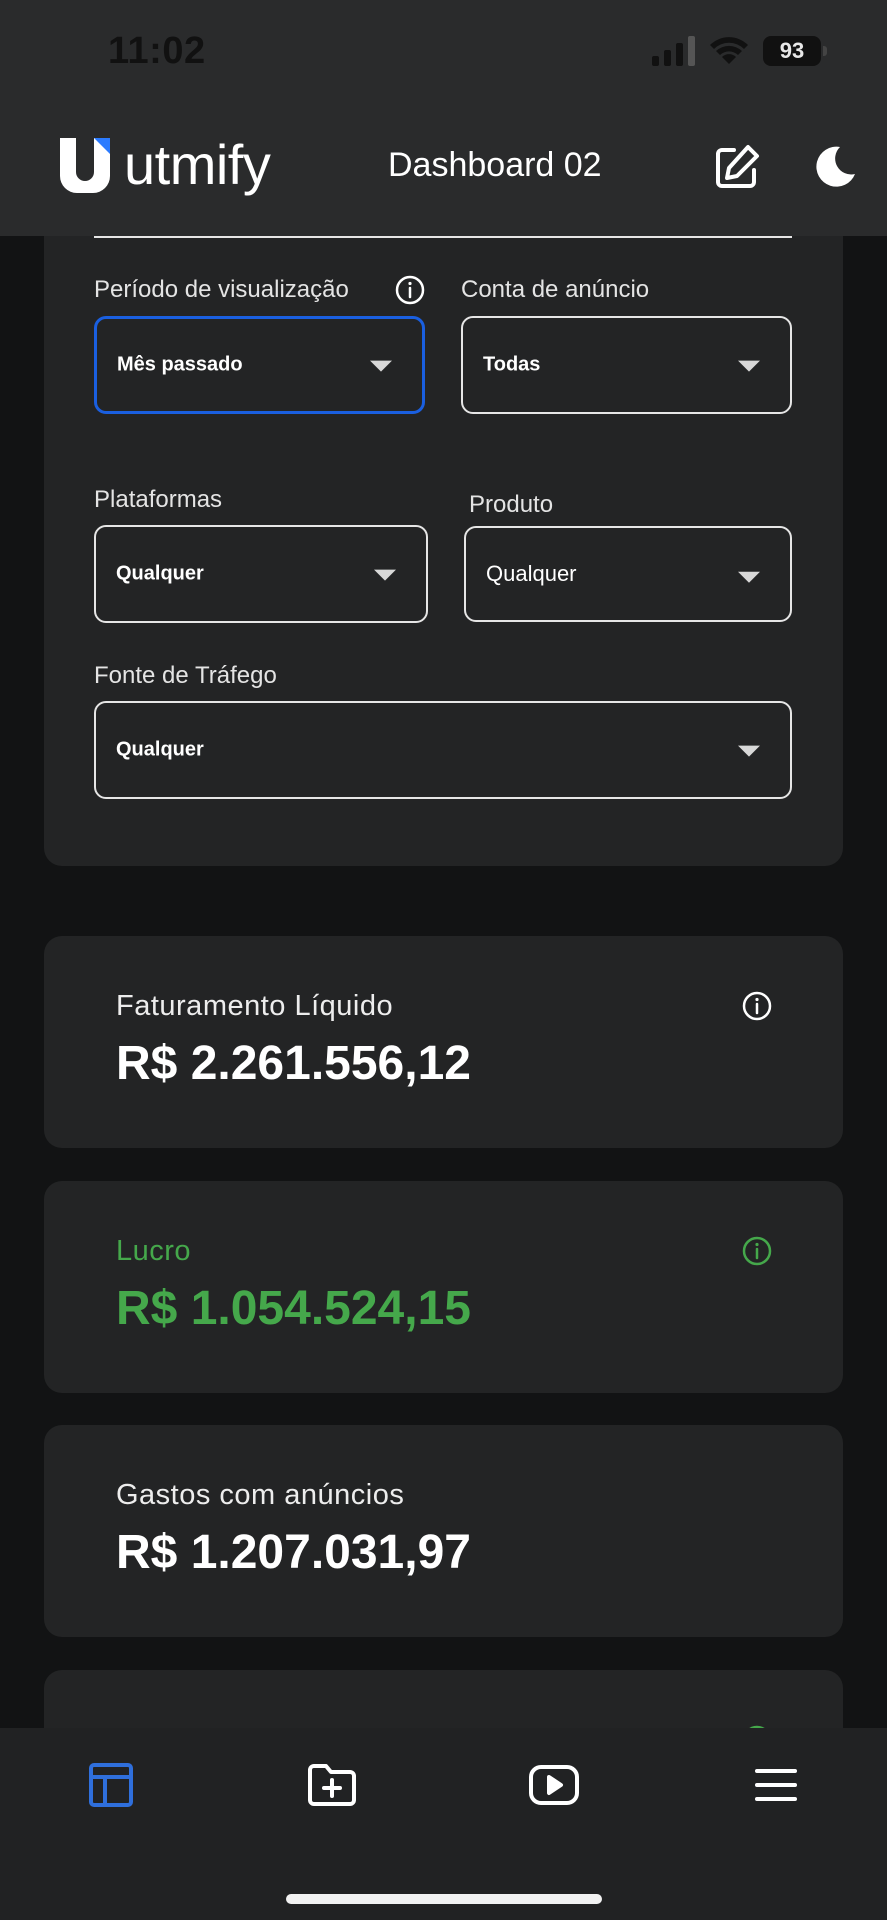 Image resolution: width=887 pixels, height=1920 pixels. Describe the element at coordinates (180, 364) in the screenshot. I see `period-value: Mês passado` at that location.